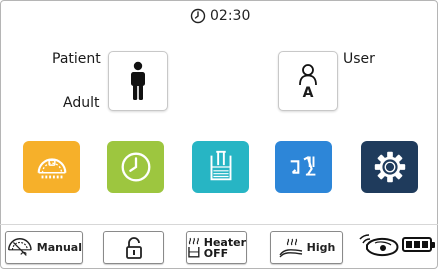 This screenshot has height=269, width=438. I want to click on user-badge: A, so click(308, 92).